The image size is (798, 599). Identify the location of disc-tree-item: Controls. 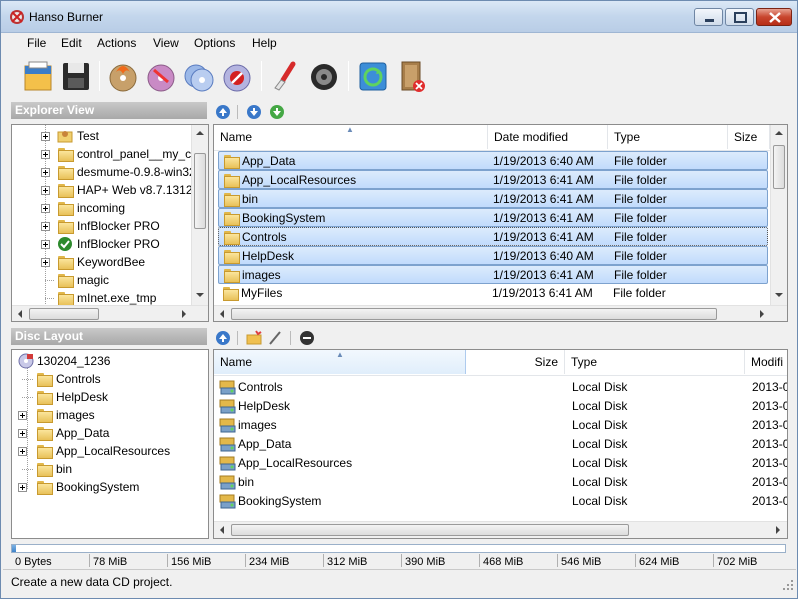
(108, 379).